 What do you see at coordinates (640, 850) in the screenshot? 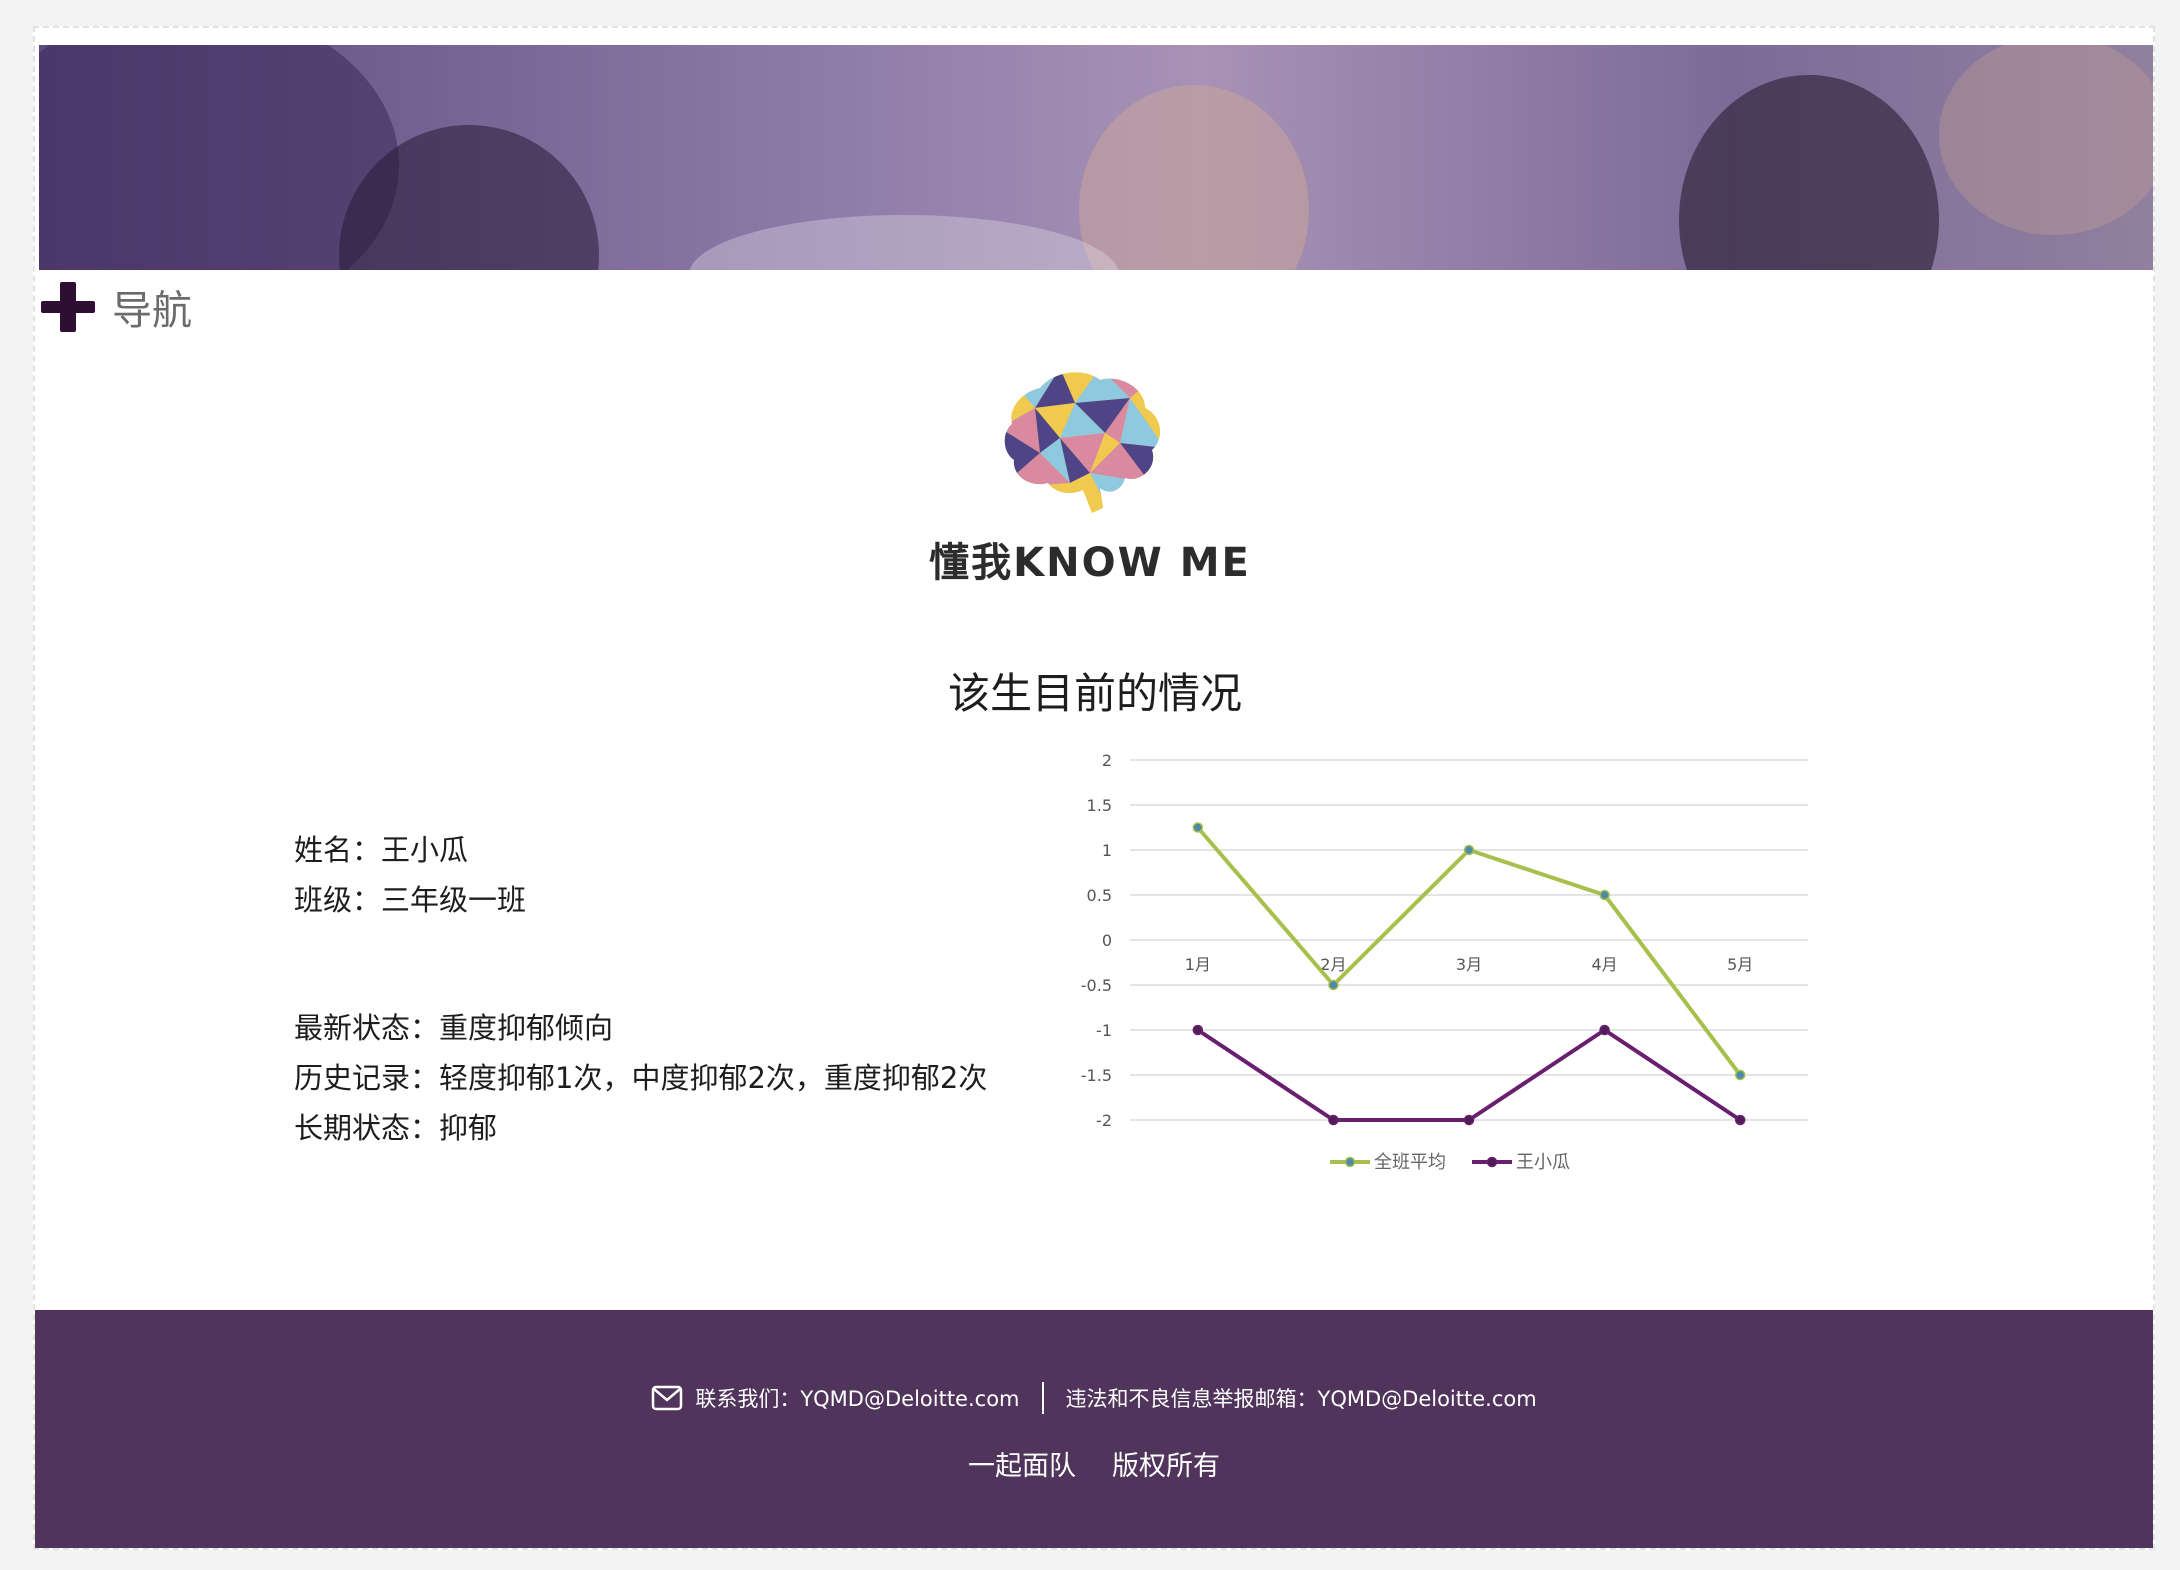
I see `student-name-row: 姓名： 王小瓜` at bounding box center [640, 850].